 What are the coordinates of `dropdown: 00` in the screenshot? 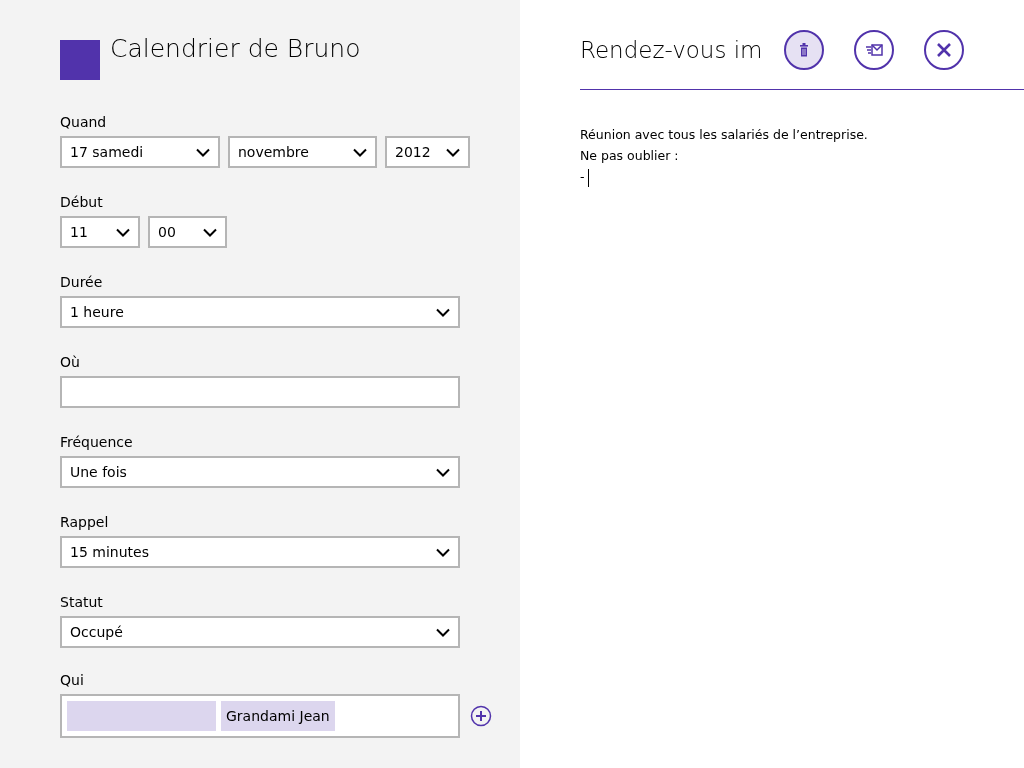 It's located at (187, 232).